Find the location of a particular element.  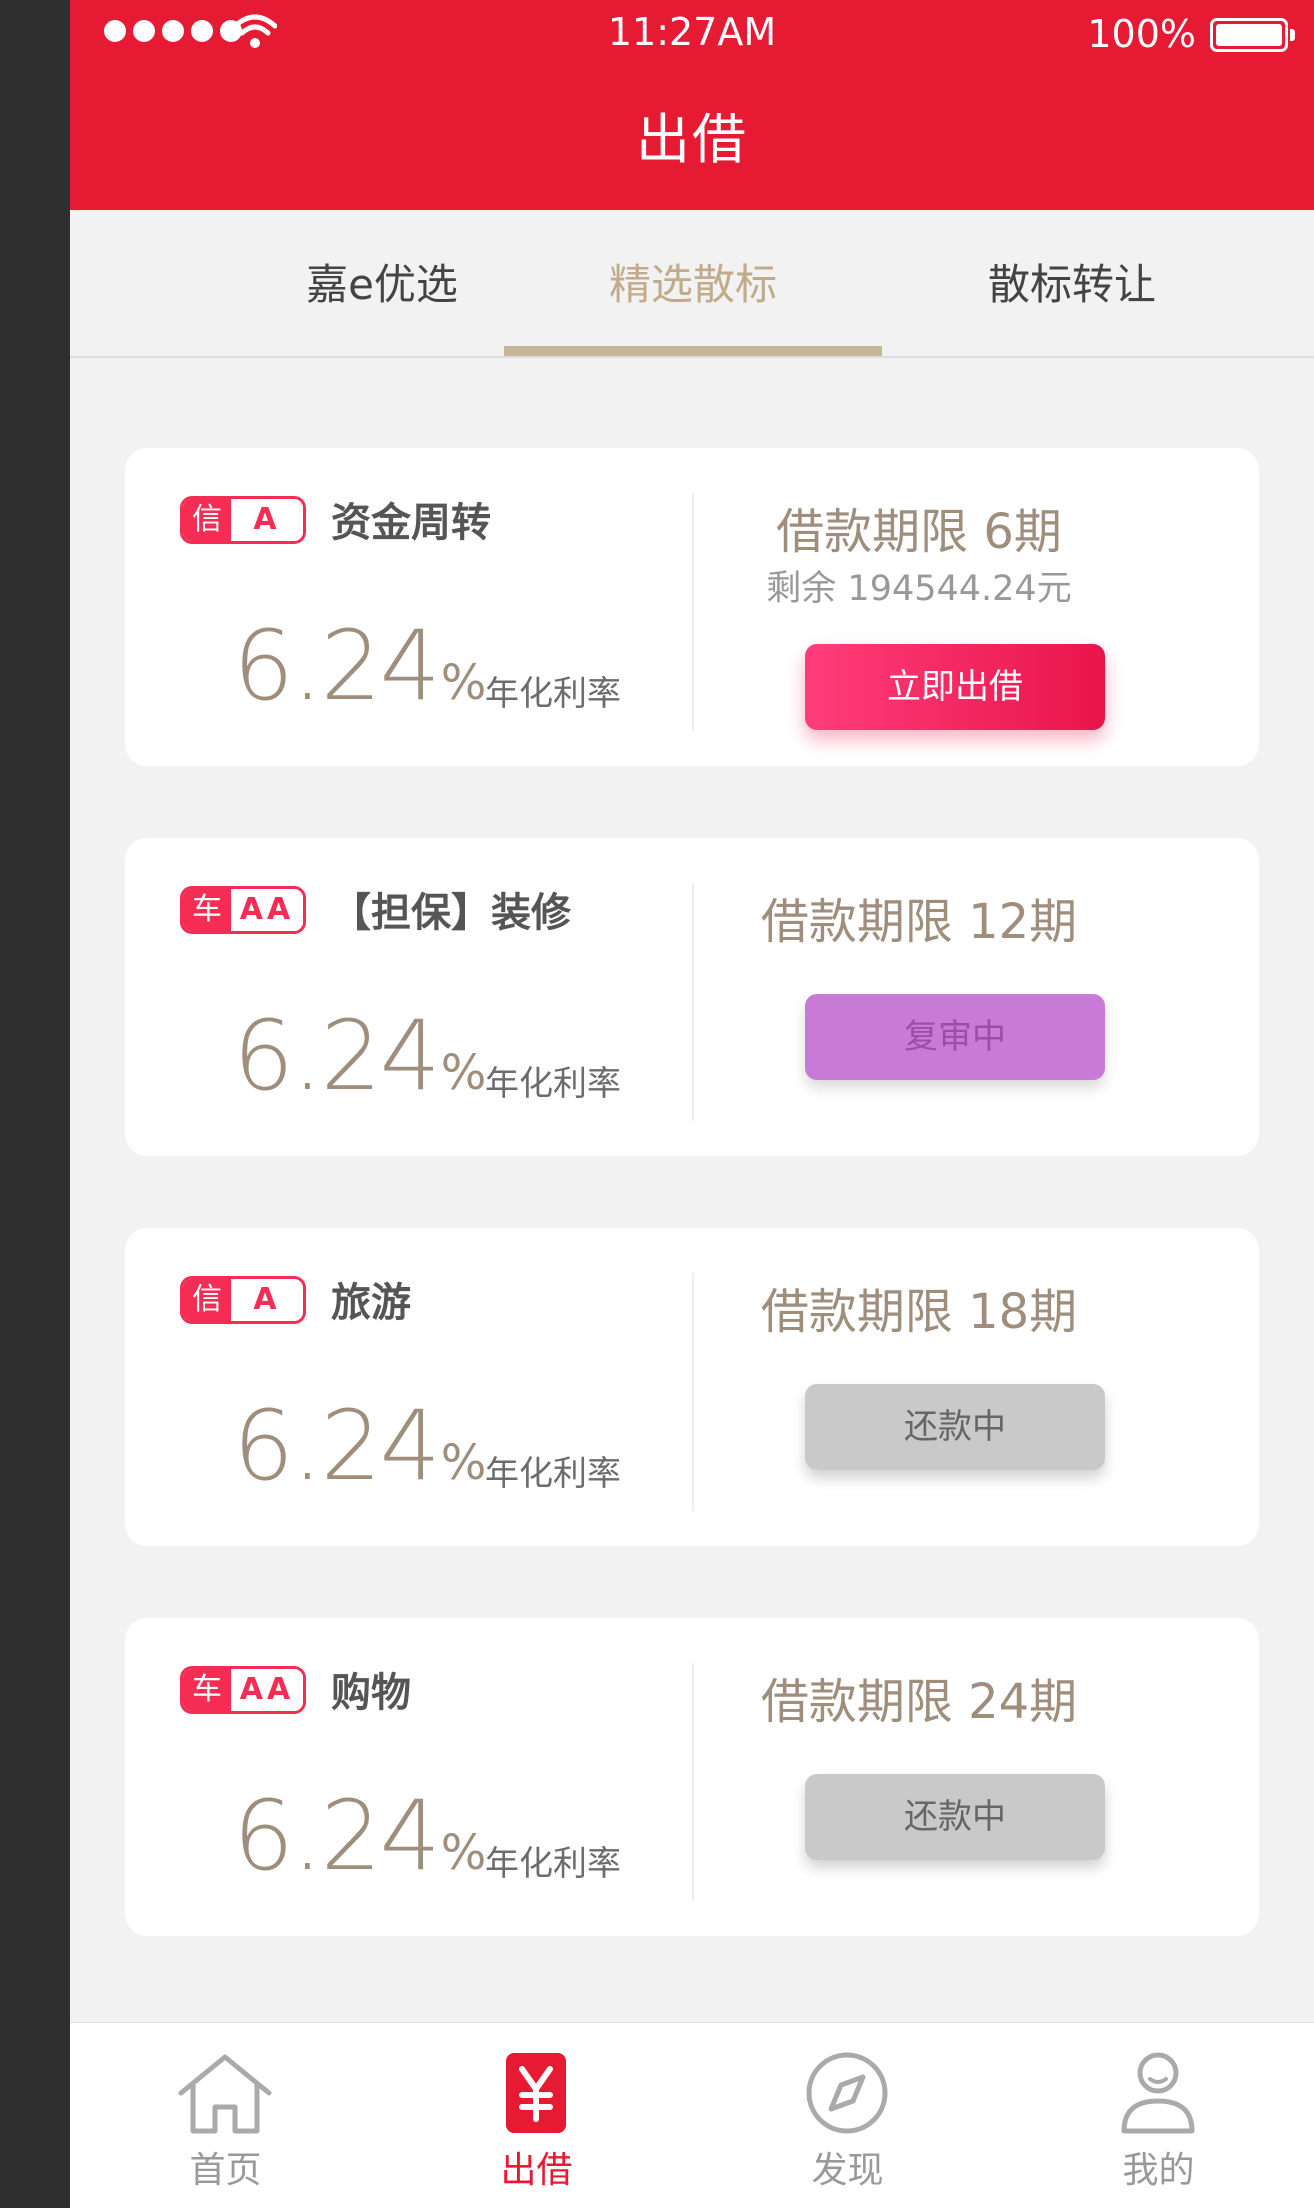

invest-now-button: 立即出借 is located at coordinates (955, 687).